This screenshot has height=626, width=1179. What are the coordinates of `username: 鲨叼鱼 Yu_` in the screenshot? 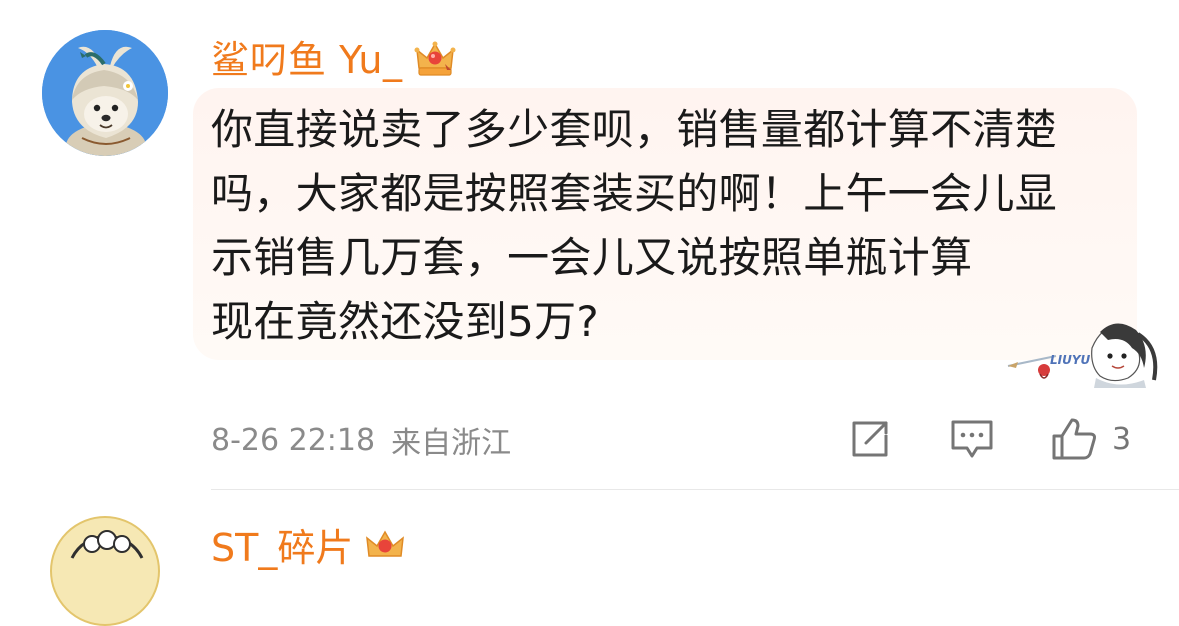 It's located at (307, 60).